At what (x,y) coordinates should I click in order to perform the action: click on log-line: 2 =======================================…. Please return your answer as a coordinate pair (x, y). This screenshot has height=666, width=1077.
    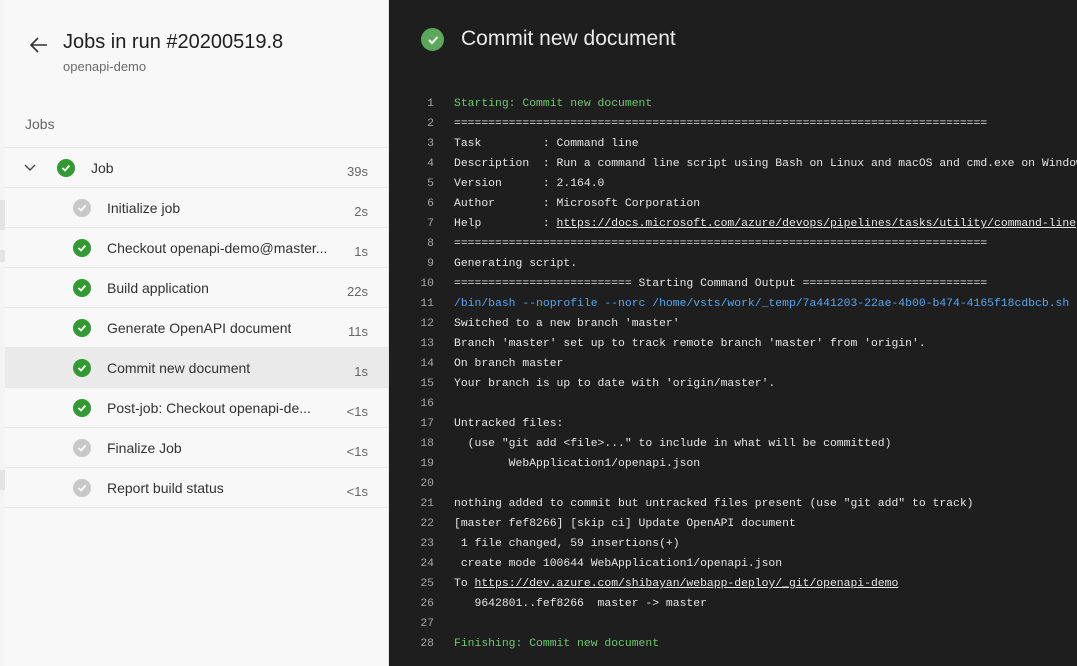
    Looking at the image, I should click on (733, 124).